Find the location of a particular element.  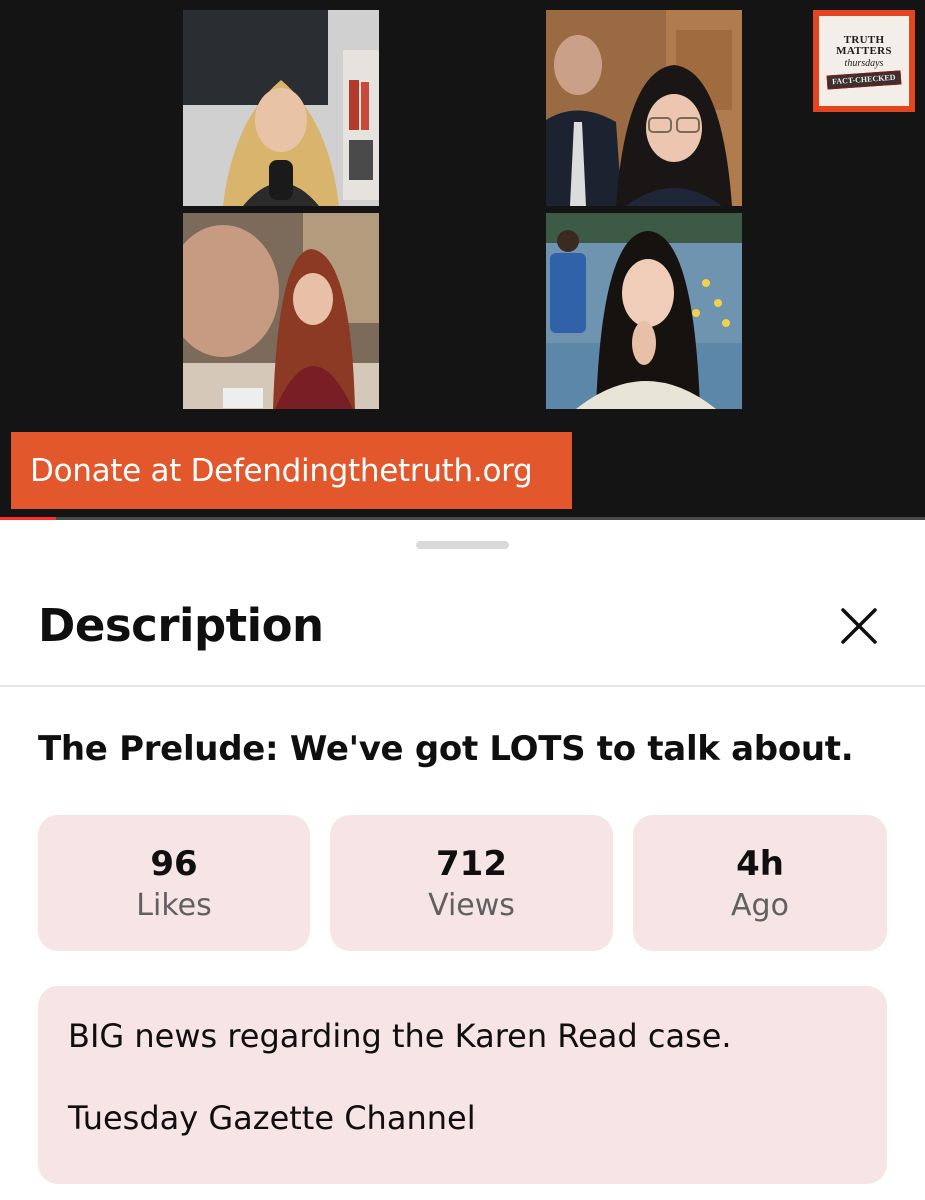

fact-checked-stamp: FACT-CHECKED is located at coordinates (864, 80).